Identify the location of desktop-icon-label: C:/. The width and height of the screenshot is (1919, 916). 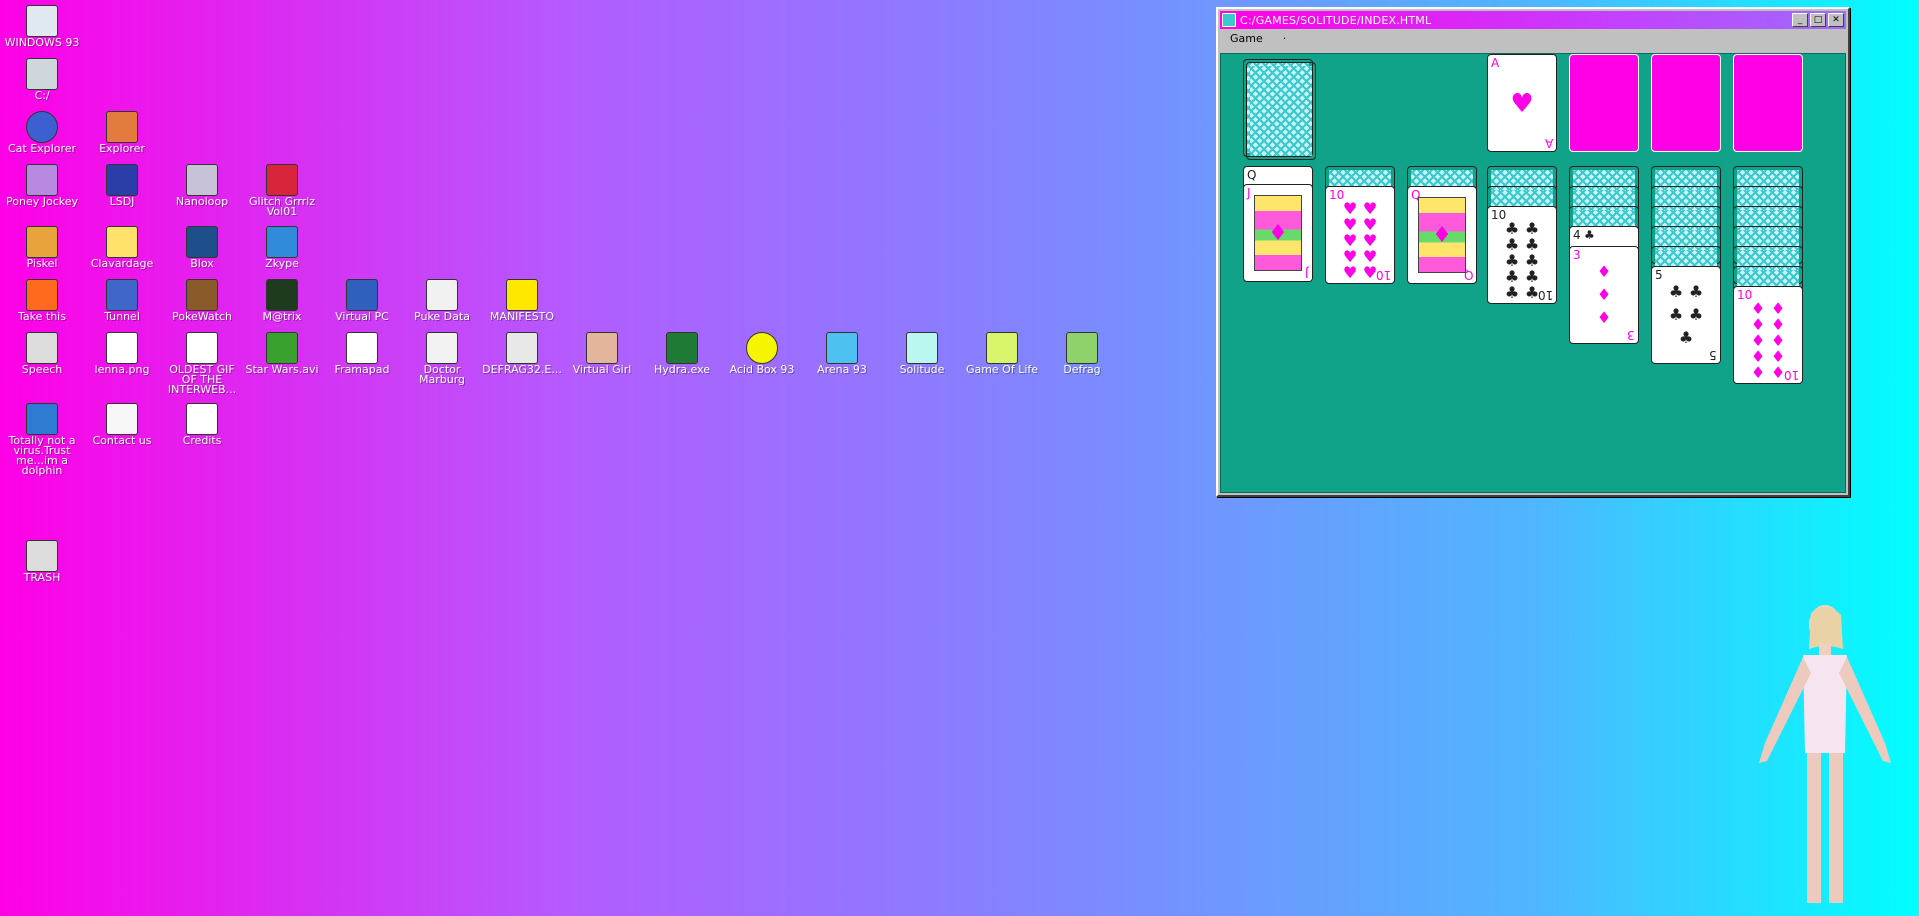
(42, 95).